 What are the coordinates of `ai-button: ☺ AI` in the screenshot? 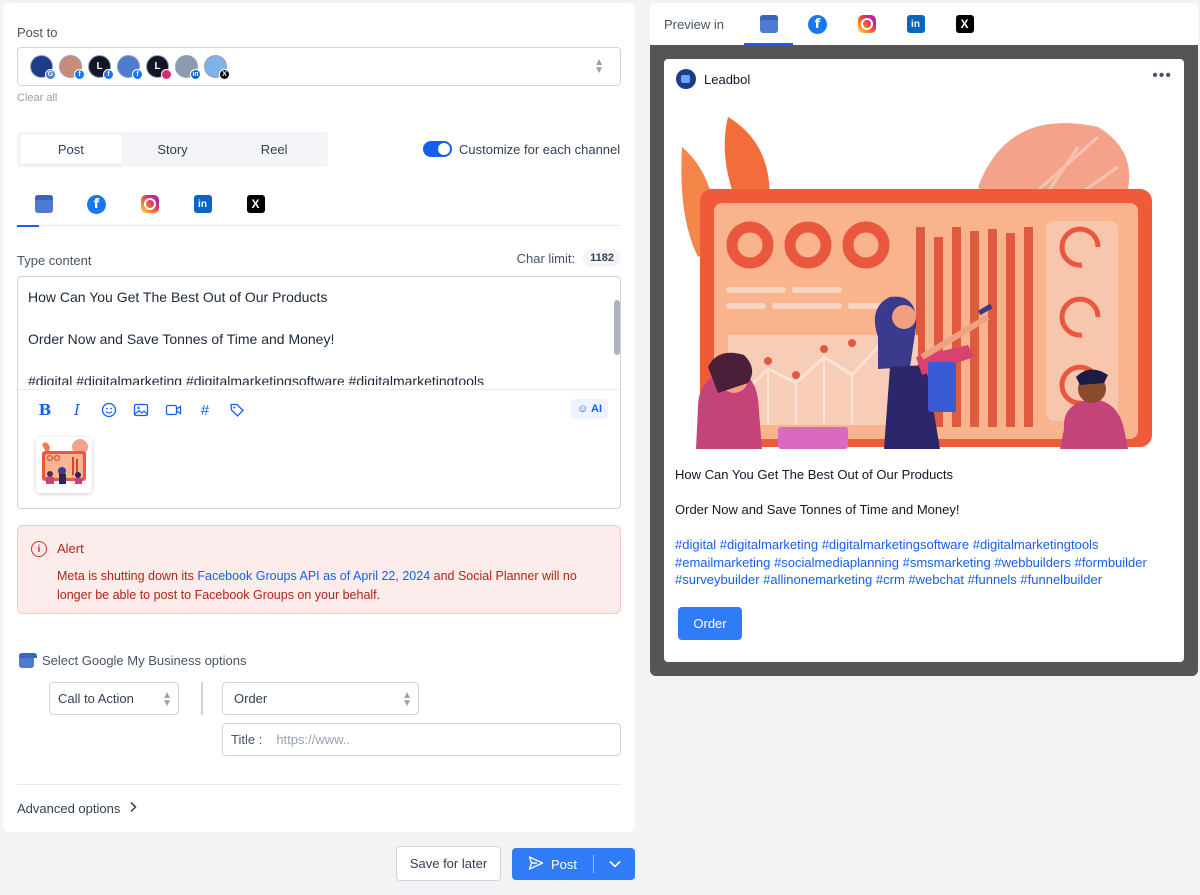 It's located at (589, 409).